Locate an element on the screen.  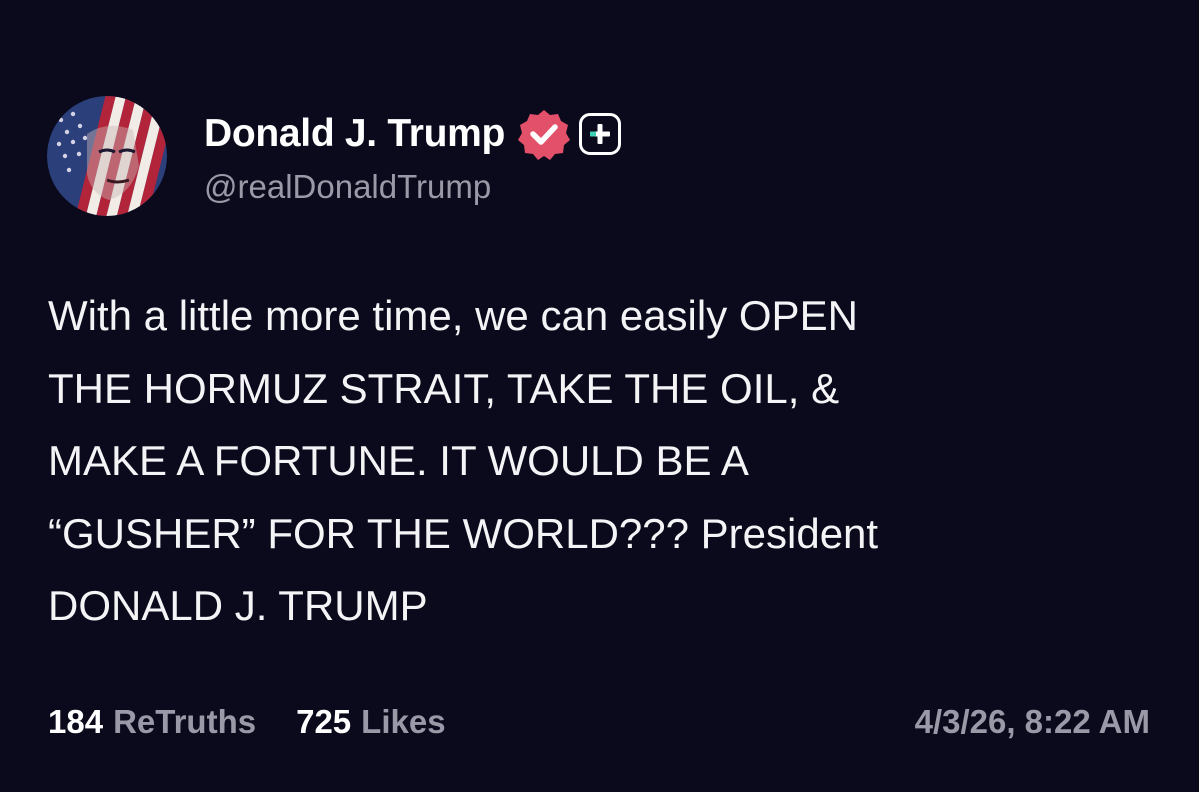
post-text-line: “GUSHER” FOR THE WORLD??? President is located at coordinates (463, 533).